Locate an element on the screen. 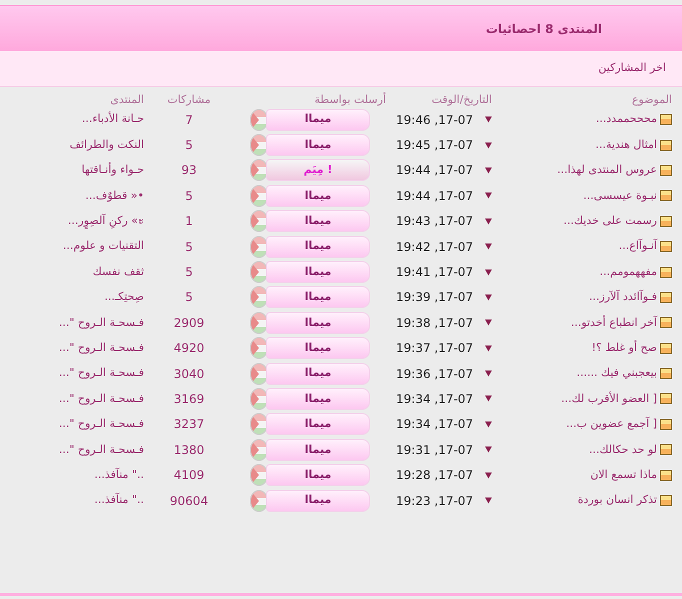 This screenshot has height=599, width=682. date-time: 19:41 ,17-07 is located at coordinates (435, 273).